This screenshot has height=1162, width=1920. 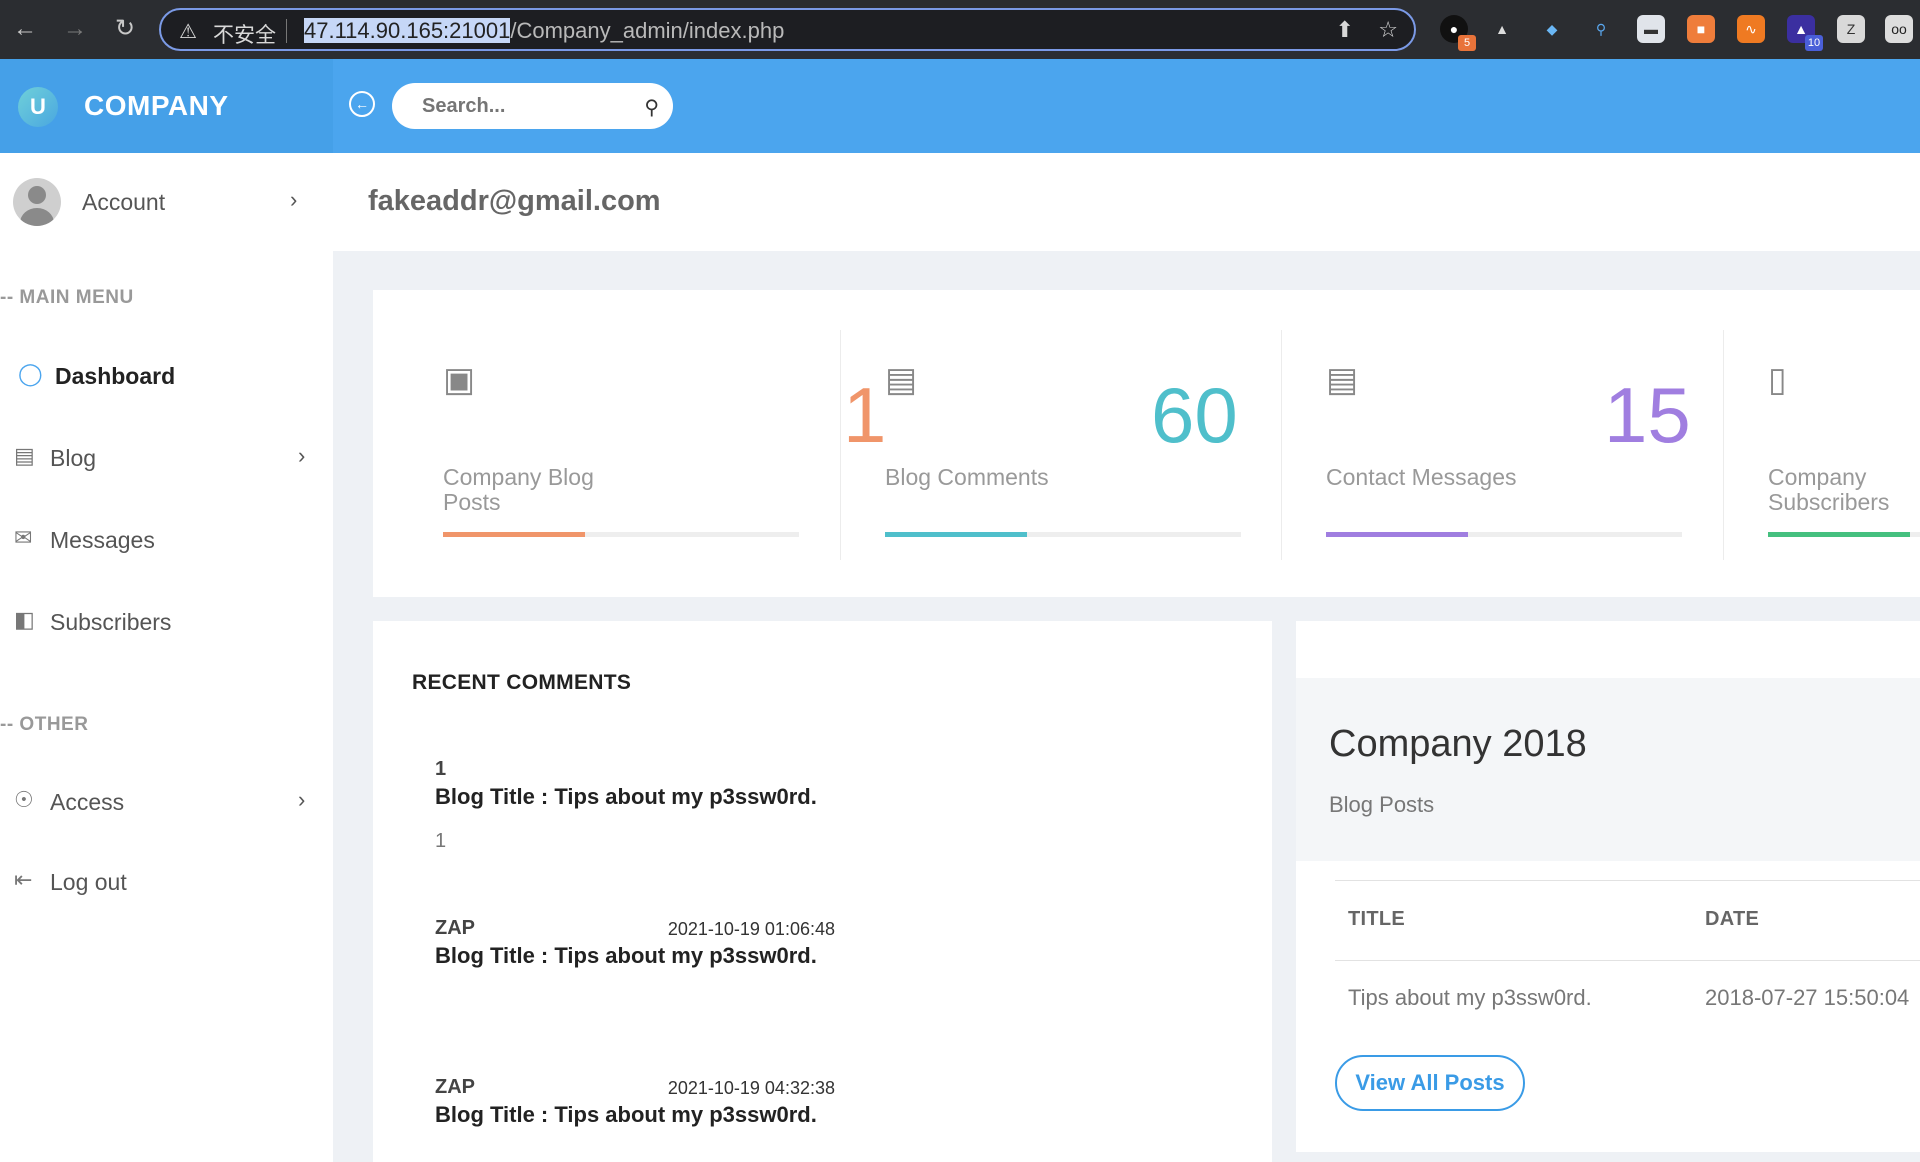 I want to click on cell-title: Tips about my p3ssw0rd., so click(x=1470, y=998).